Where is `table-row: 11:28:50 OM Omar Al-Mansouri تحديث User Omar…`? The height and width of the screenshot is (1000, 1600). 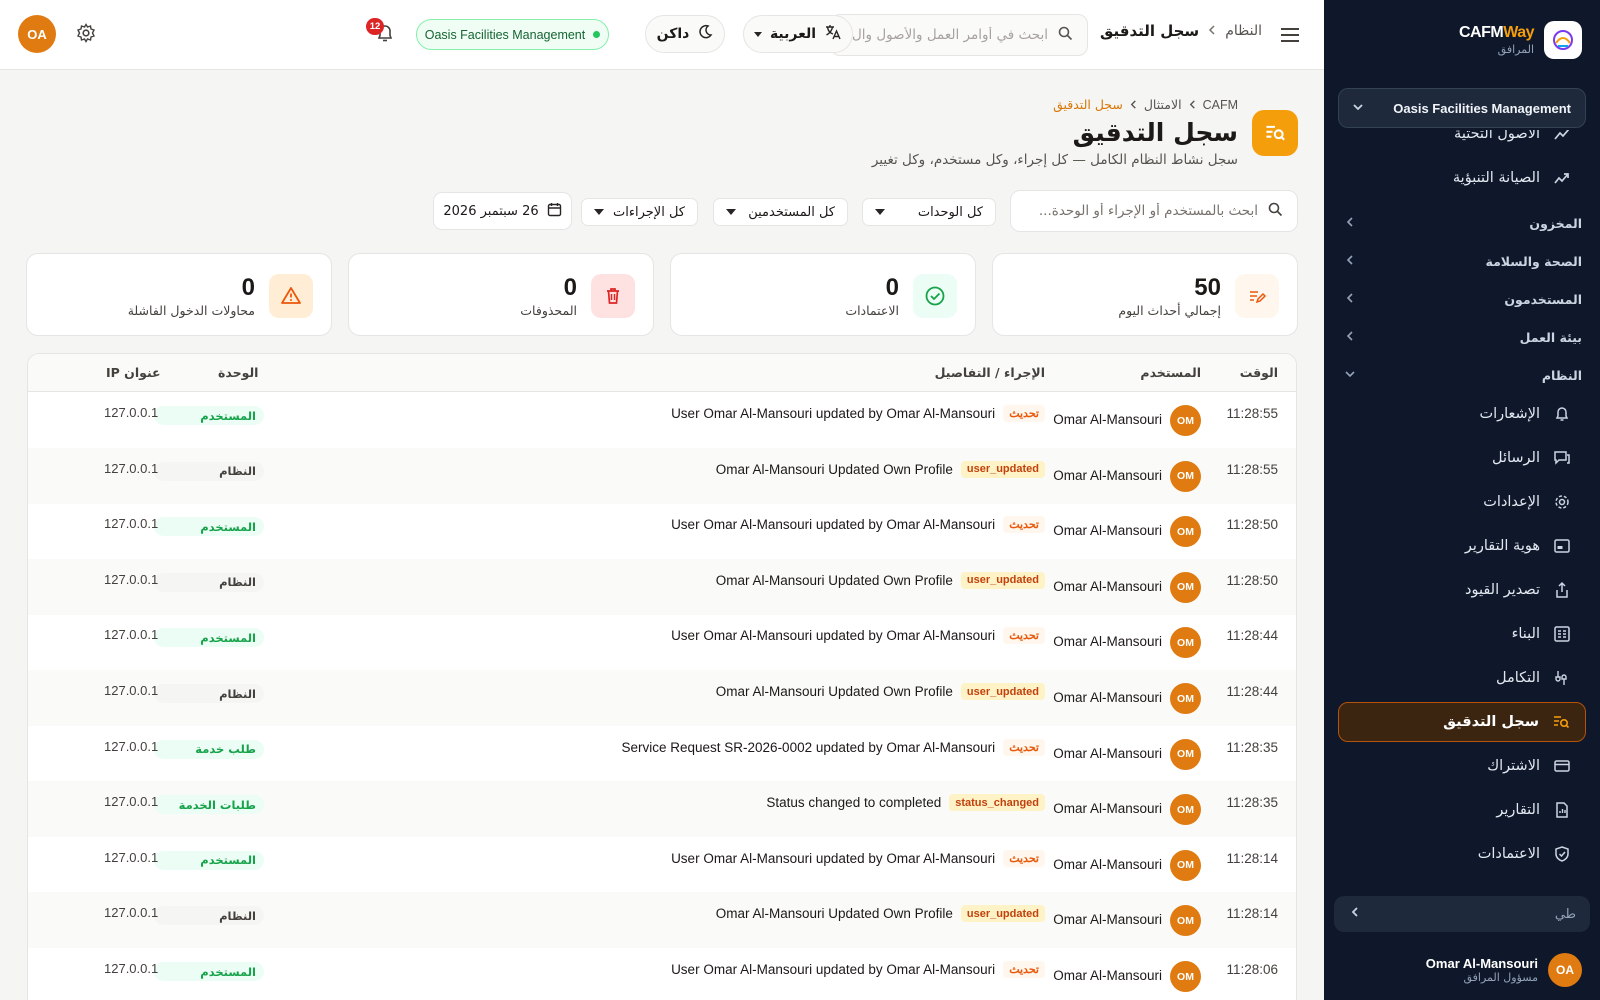 table-row: 11:28:50 OM Omar Al-Mansouri تحديث User Omar… is located at coordinates (662, 531).